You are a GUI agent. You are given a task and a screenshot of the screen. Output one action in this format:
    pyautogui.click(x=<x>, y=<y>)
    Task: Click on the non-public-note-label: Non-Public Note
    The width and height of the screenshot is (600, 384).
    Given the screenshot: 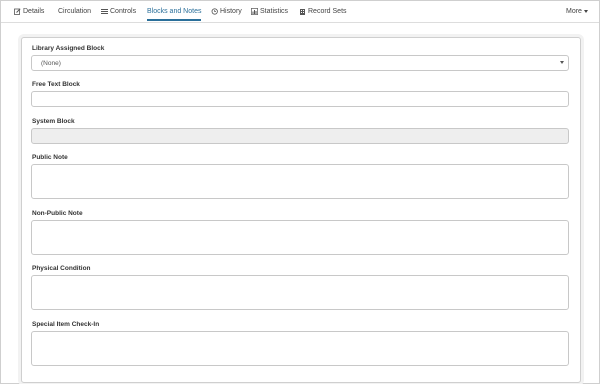 What is the action you would take?
    pyautogui.click(x=57, y=213)
    